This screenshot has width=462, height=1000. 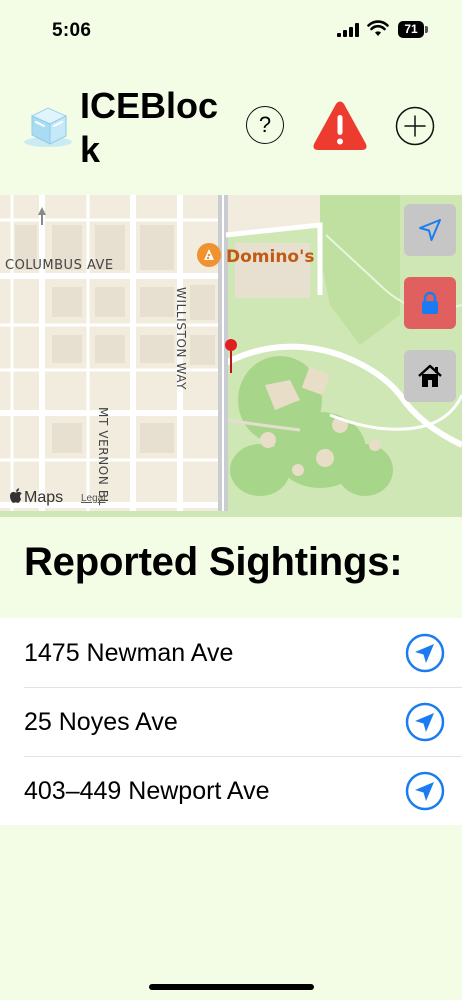 I want to click on recenter-map-button, so click(x=430, y=230).